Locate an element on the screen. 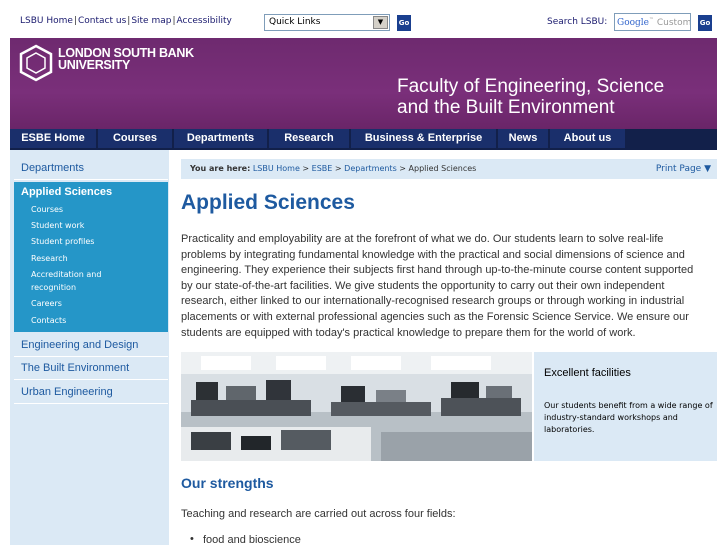 This screenshot has height=545, width=727. search-label: Search LSBU: is located at coordinates (577, 22).